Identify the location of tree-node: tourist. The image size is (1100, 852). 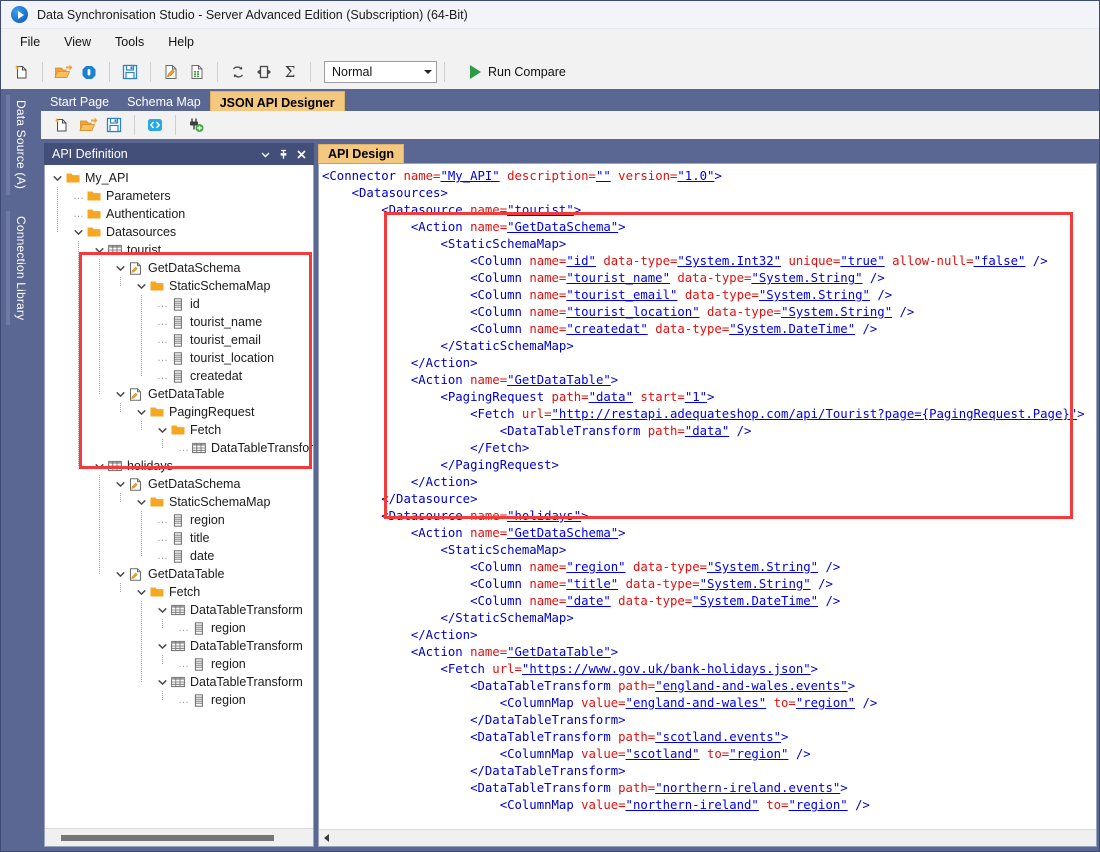
(179, 250).